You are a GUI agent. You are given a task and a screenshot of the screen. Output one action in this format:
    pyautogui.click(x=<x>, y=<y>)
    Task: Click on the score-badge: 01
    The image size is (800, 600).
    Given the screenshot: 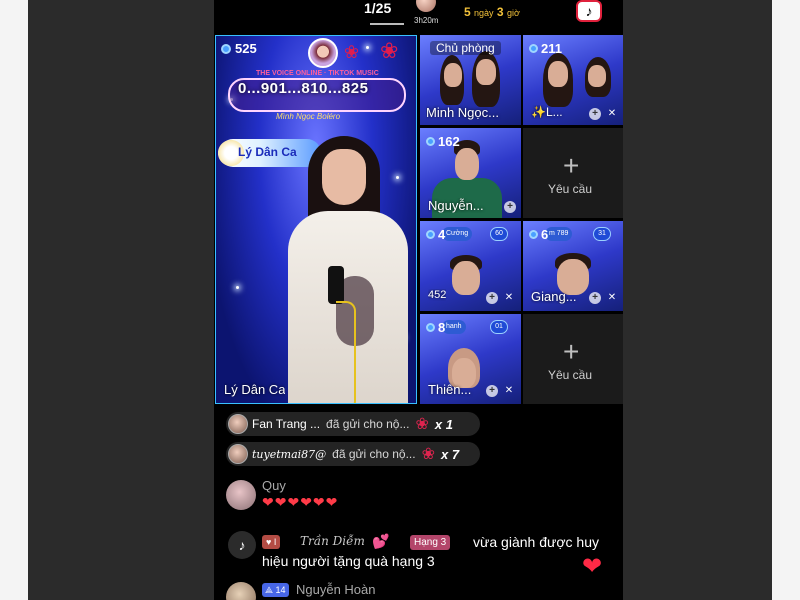 What is the action you would take?
    pyautogui.click(x=499, y=327)
    